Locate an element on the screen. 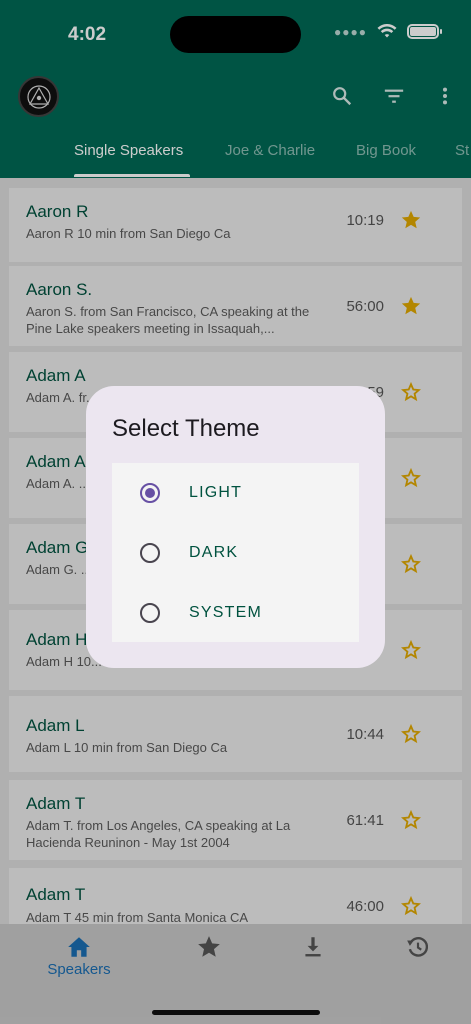 This screenshot has height=1024, width=471. theme-option-label: DARK is located at coordinates (214, 552).